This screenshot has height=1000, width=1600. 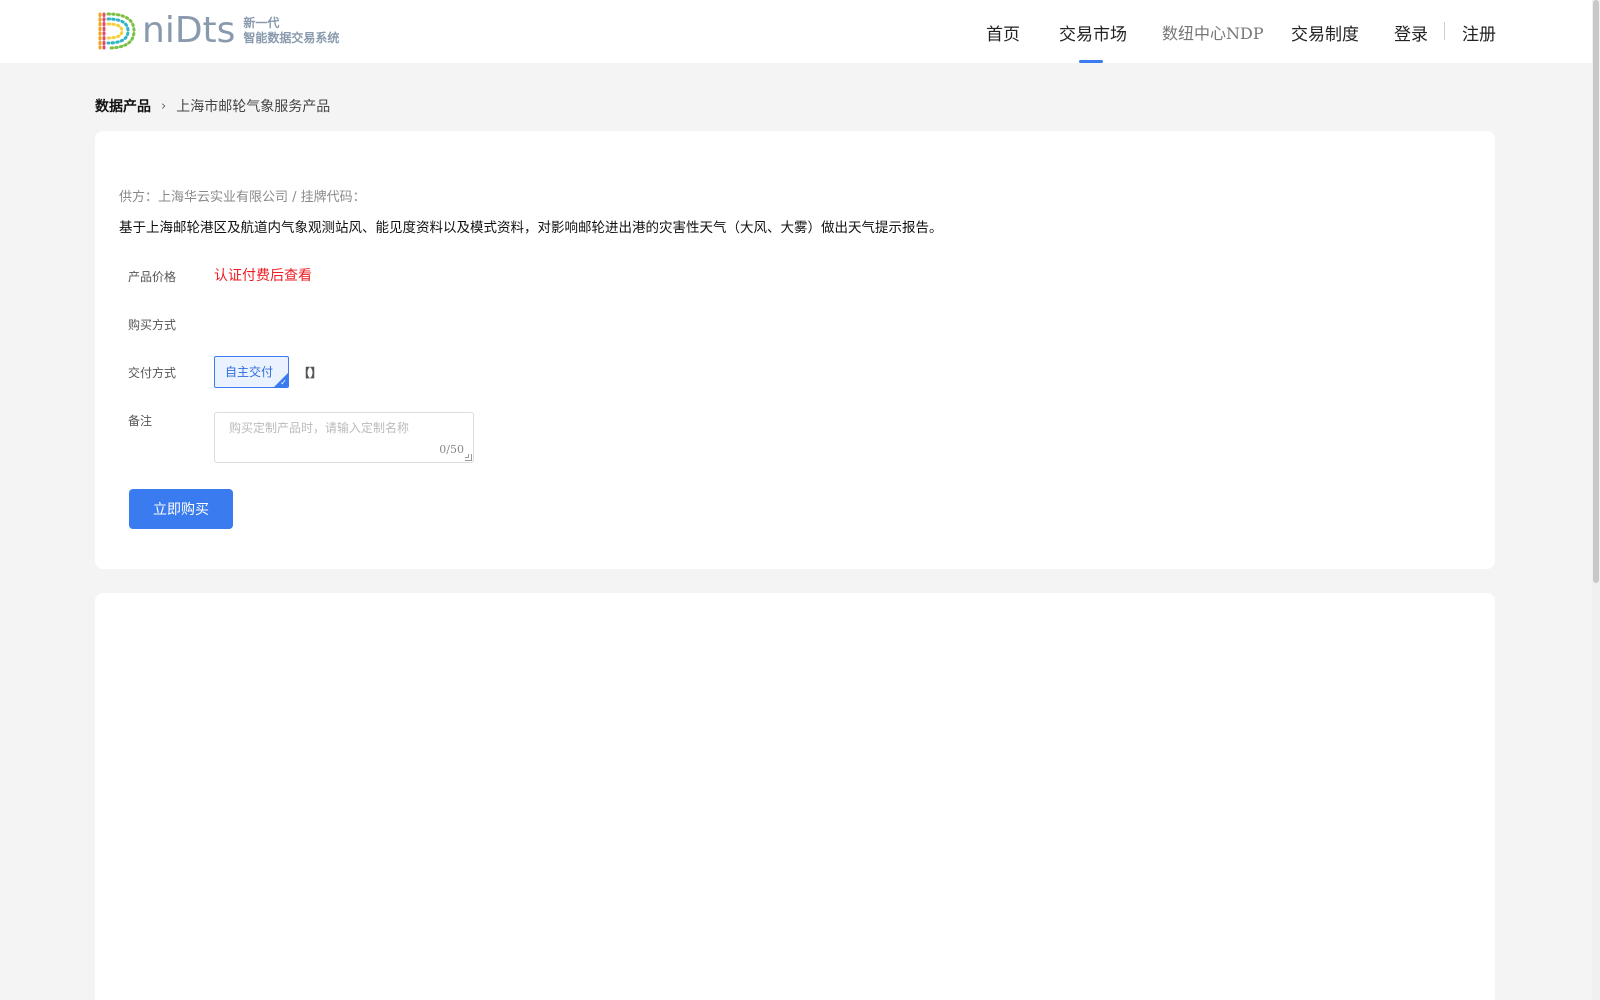 I want to click on site-logo: niDts 新一代 智能数据交易系统, so click(x=216, y=31).